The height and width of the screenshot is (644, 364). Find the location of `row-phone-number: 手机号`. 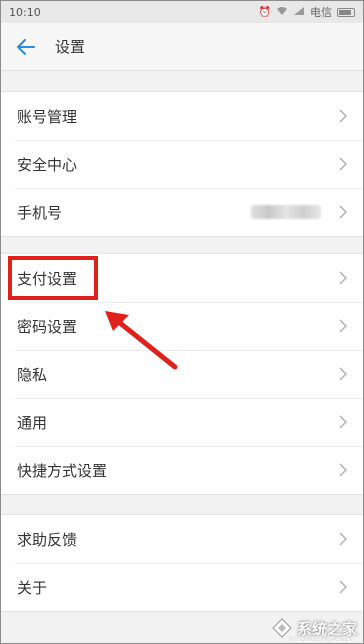

row-phone-number: 手机号 is located at coordinates (182, 212).